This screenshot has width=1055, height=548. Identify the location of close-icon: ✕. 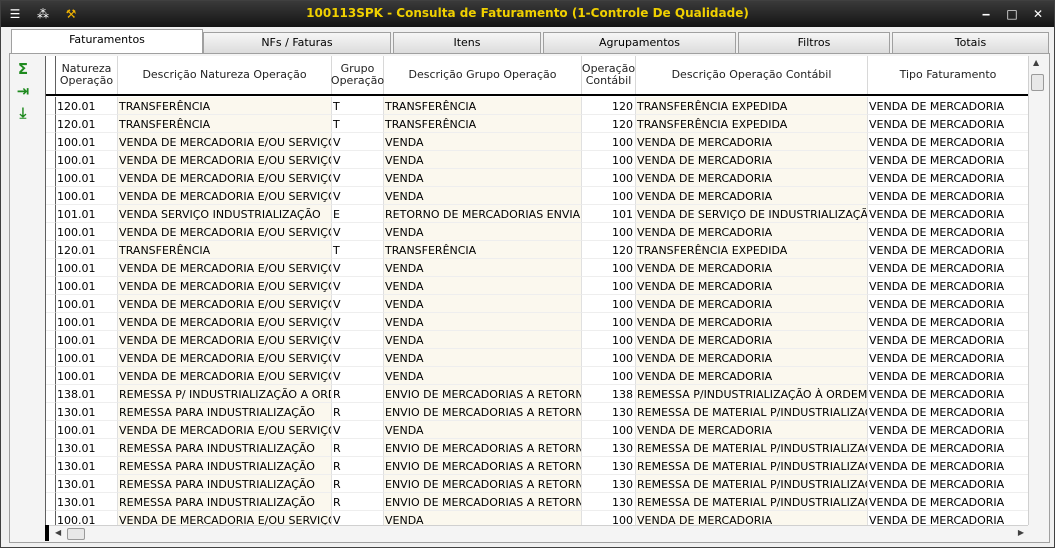
(1038, 14).